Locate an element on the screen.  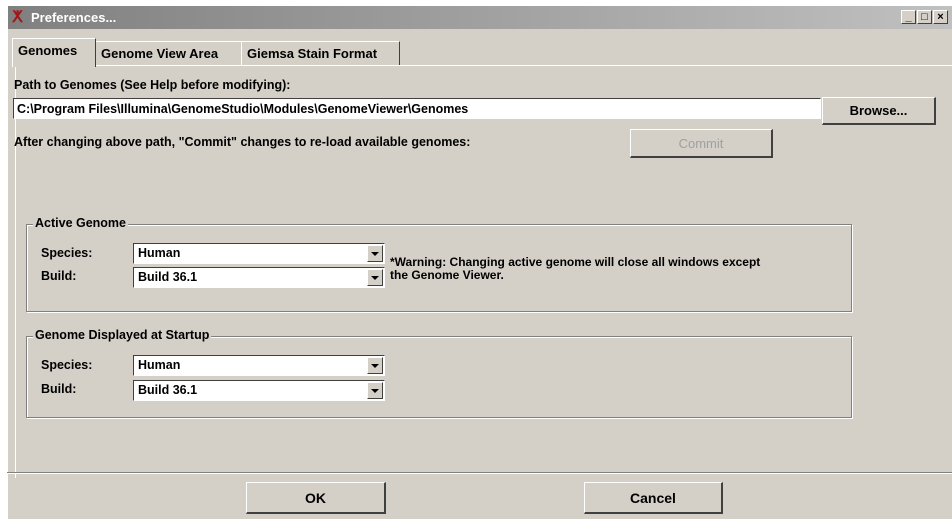
tab-giemsa-stain-format: Giemsa Stain Format is located at coordinates (320, 53).